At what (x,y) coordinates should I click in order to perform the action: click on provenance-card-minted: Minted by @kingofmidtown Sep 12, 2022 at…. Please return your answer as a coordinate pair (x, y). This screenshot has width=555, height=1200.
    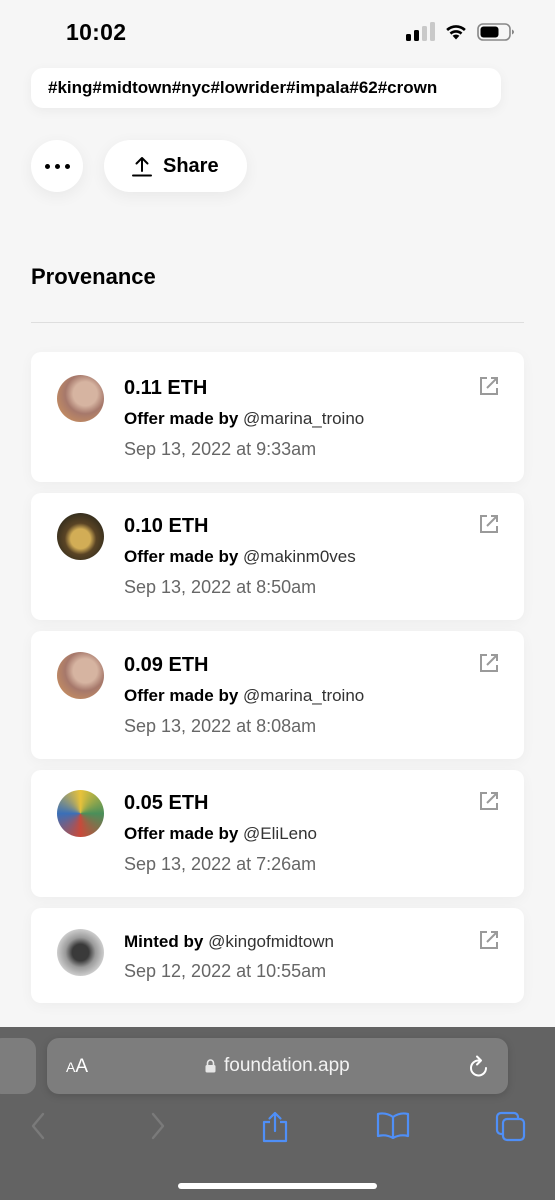
    Looking at the image, I should click on (277, 955).